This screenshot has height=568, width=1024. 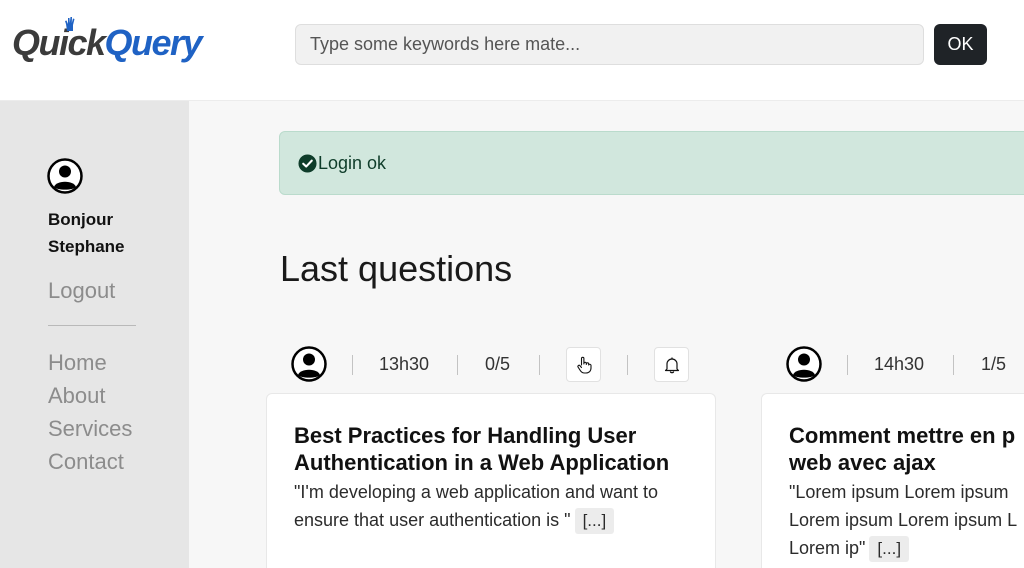 I want to click on question-meta-row: 14h30 1/5, so click(x=905, y=365).